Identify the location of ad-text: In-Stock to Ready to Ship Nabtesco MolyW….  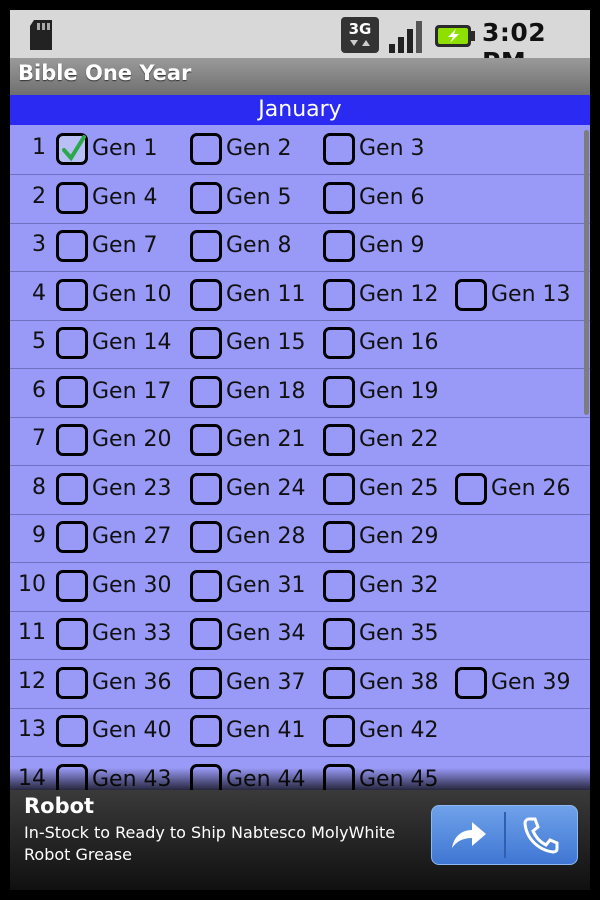
(210, 843).